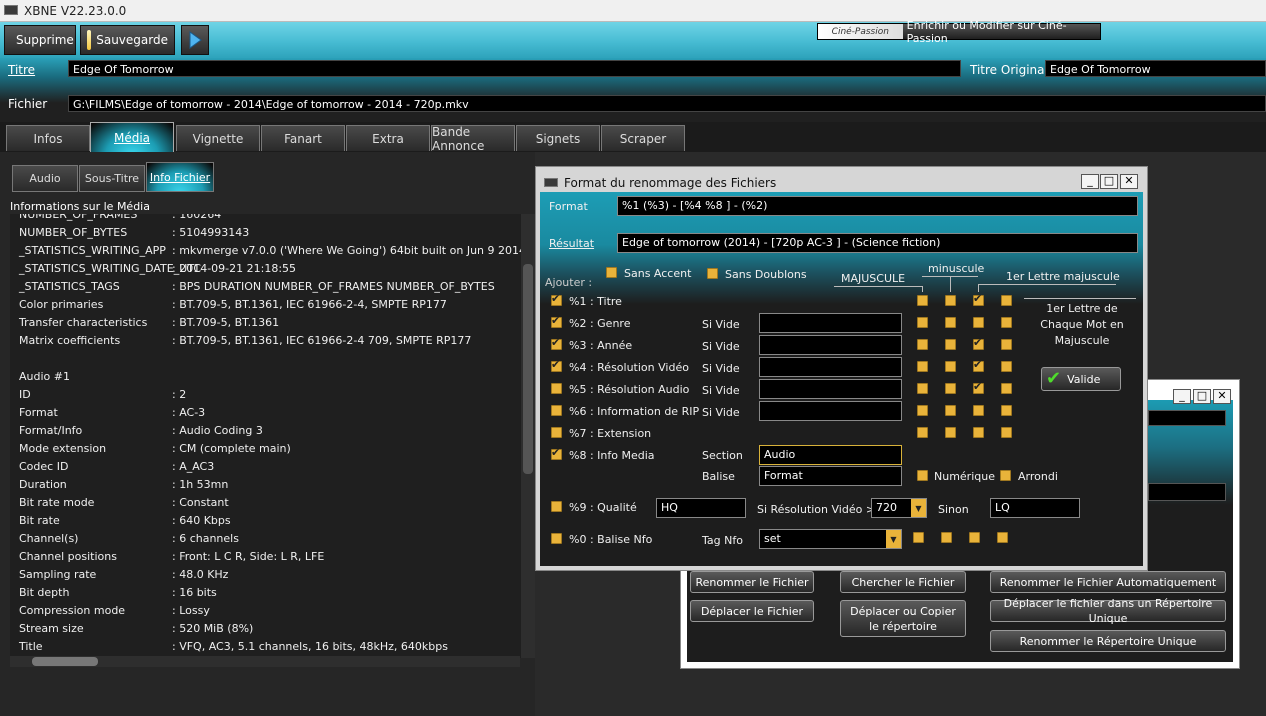  Describe the element at coordinates (643, 138) in the screenshot. I see `tab-scraper: Scraper` at that location.